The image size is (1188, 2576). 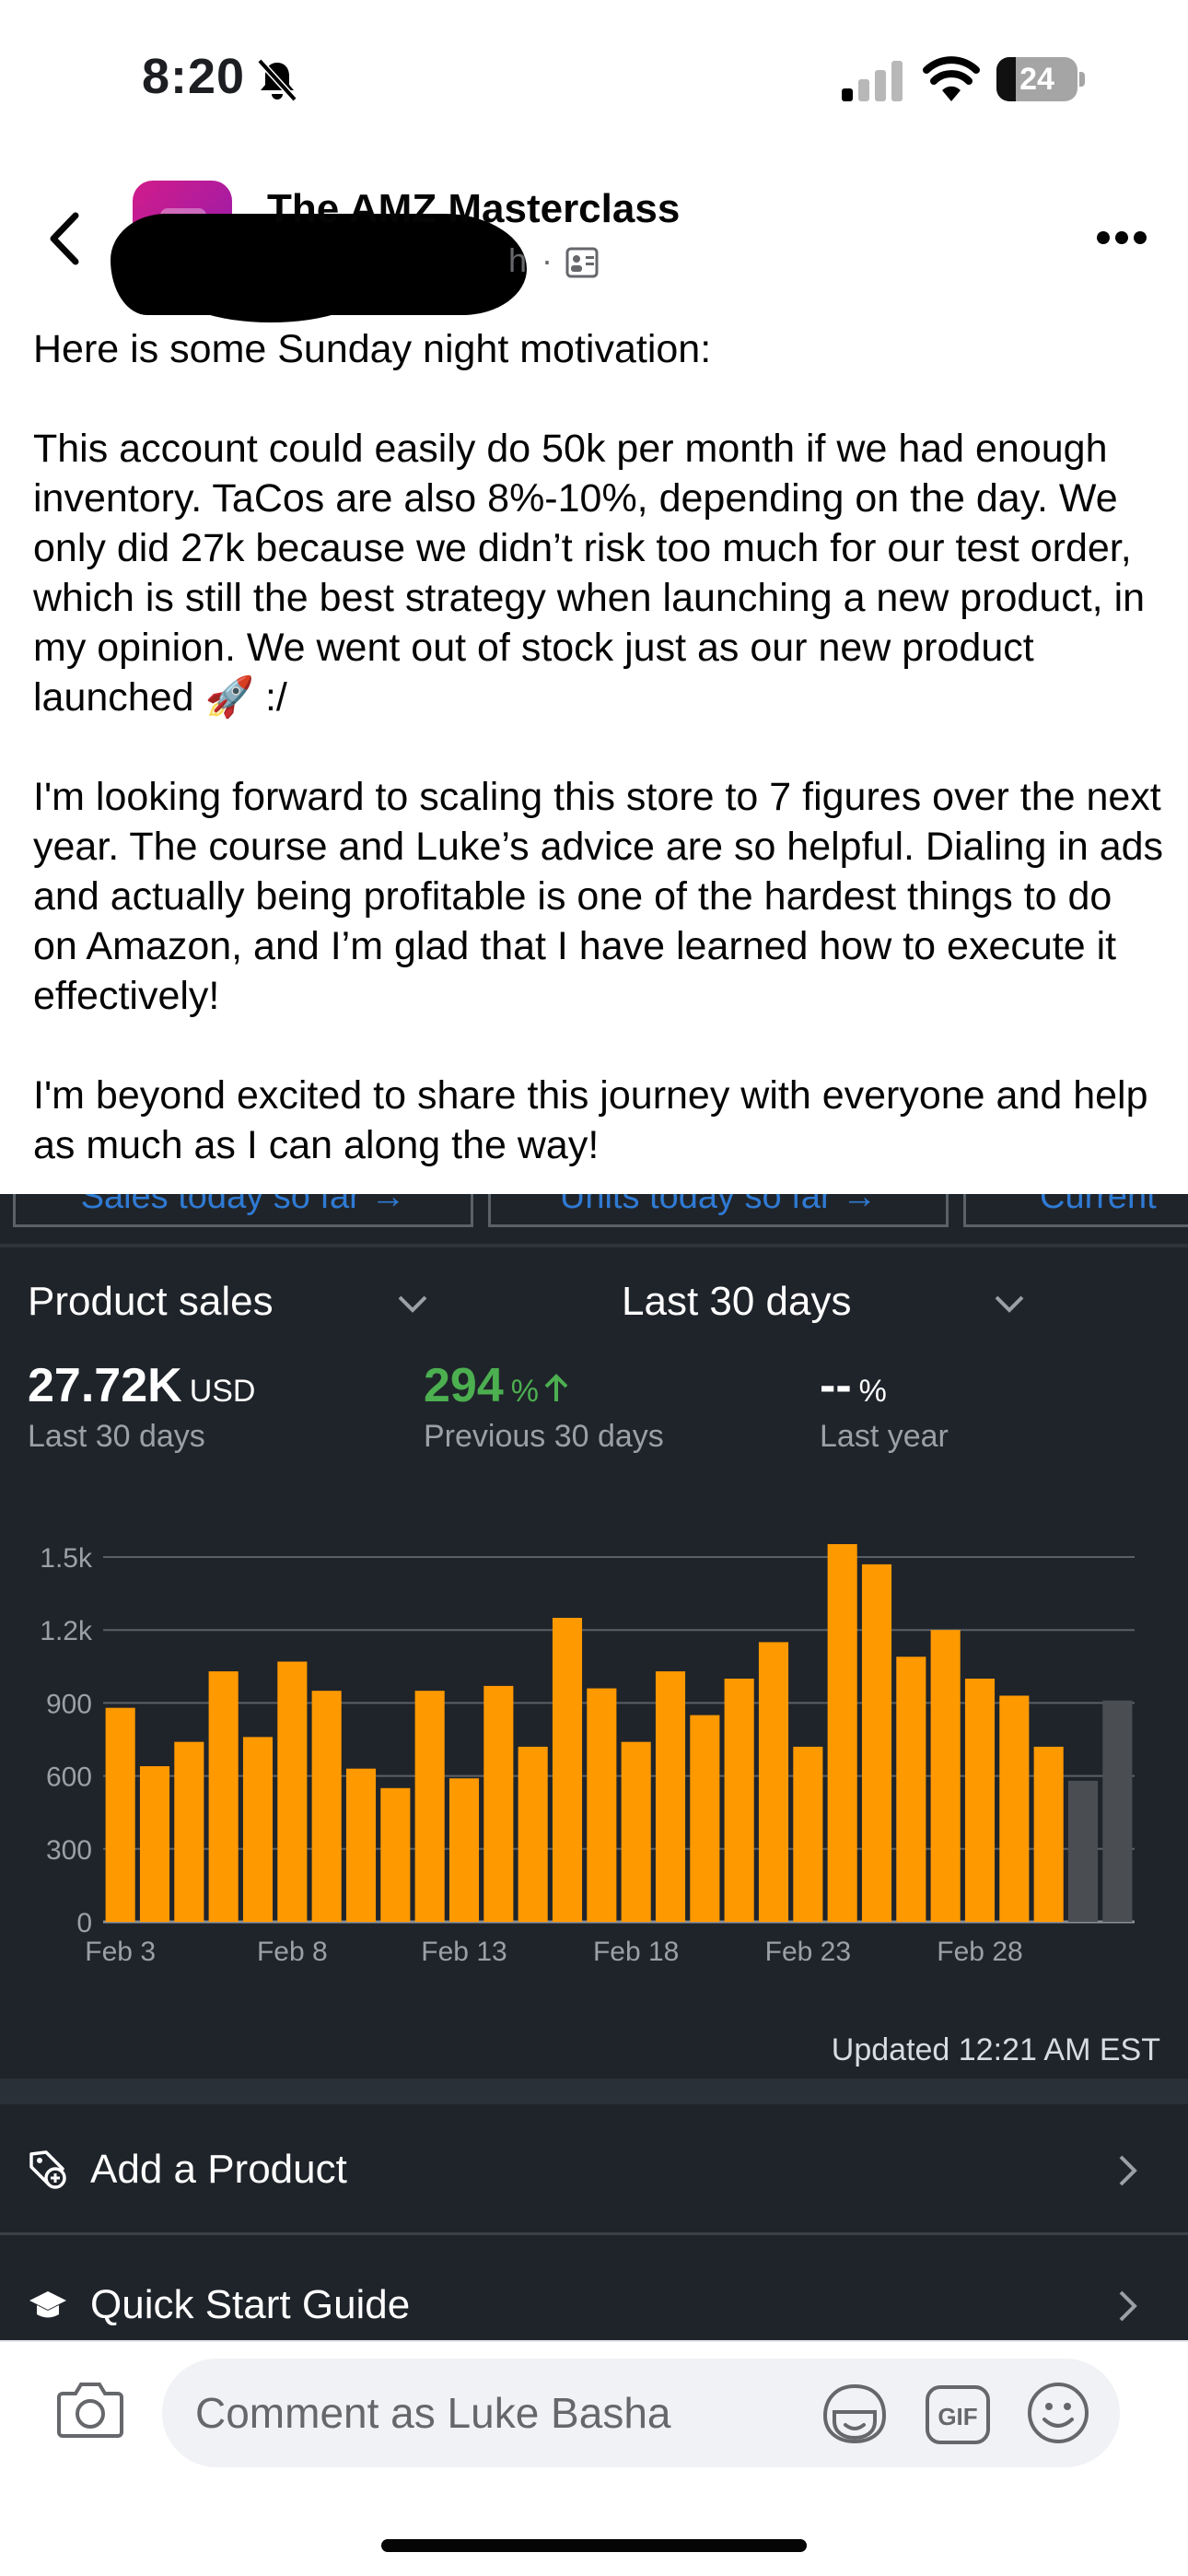 I want to click on x-tick-label: Feb 28, so click(x=979, y=1952).